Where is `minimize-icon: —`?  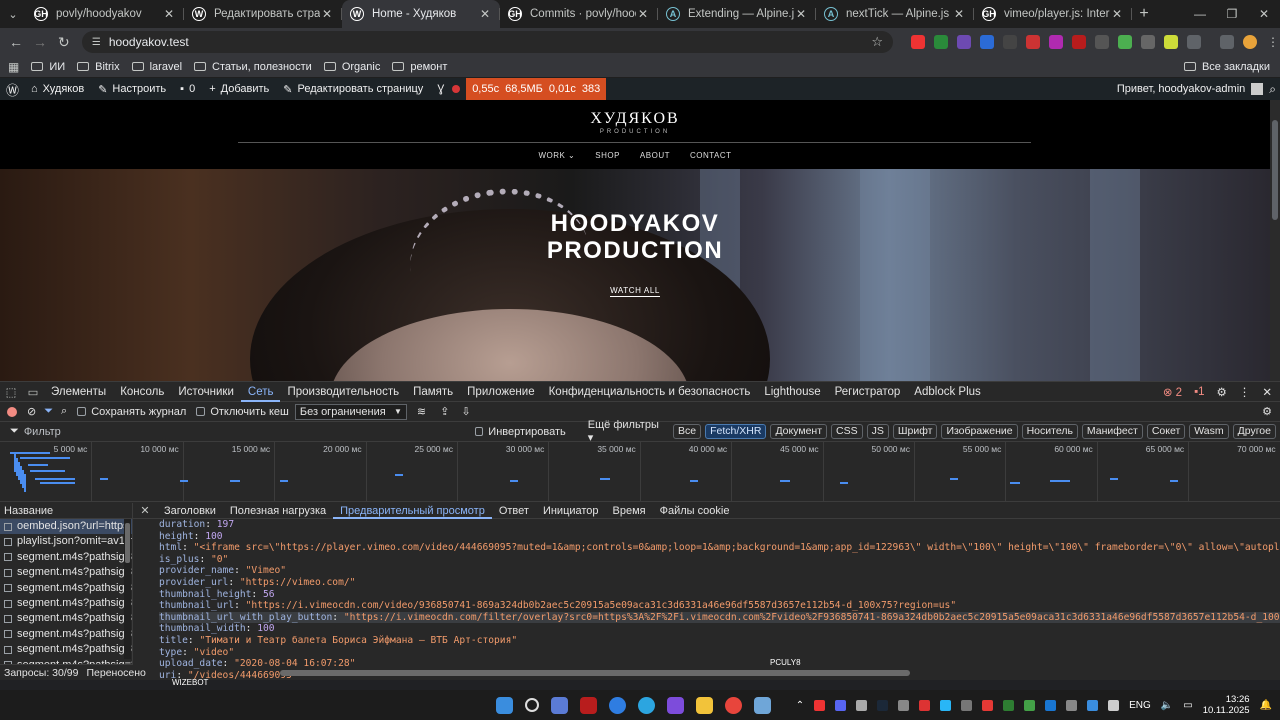 minimize-icon: — is located at coordinates (1200, 14).